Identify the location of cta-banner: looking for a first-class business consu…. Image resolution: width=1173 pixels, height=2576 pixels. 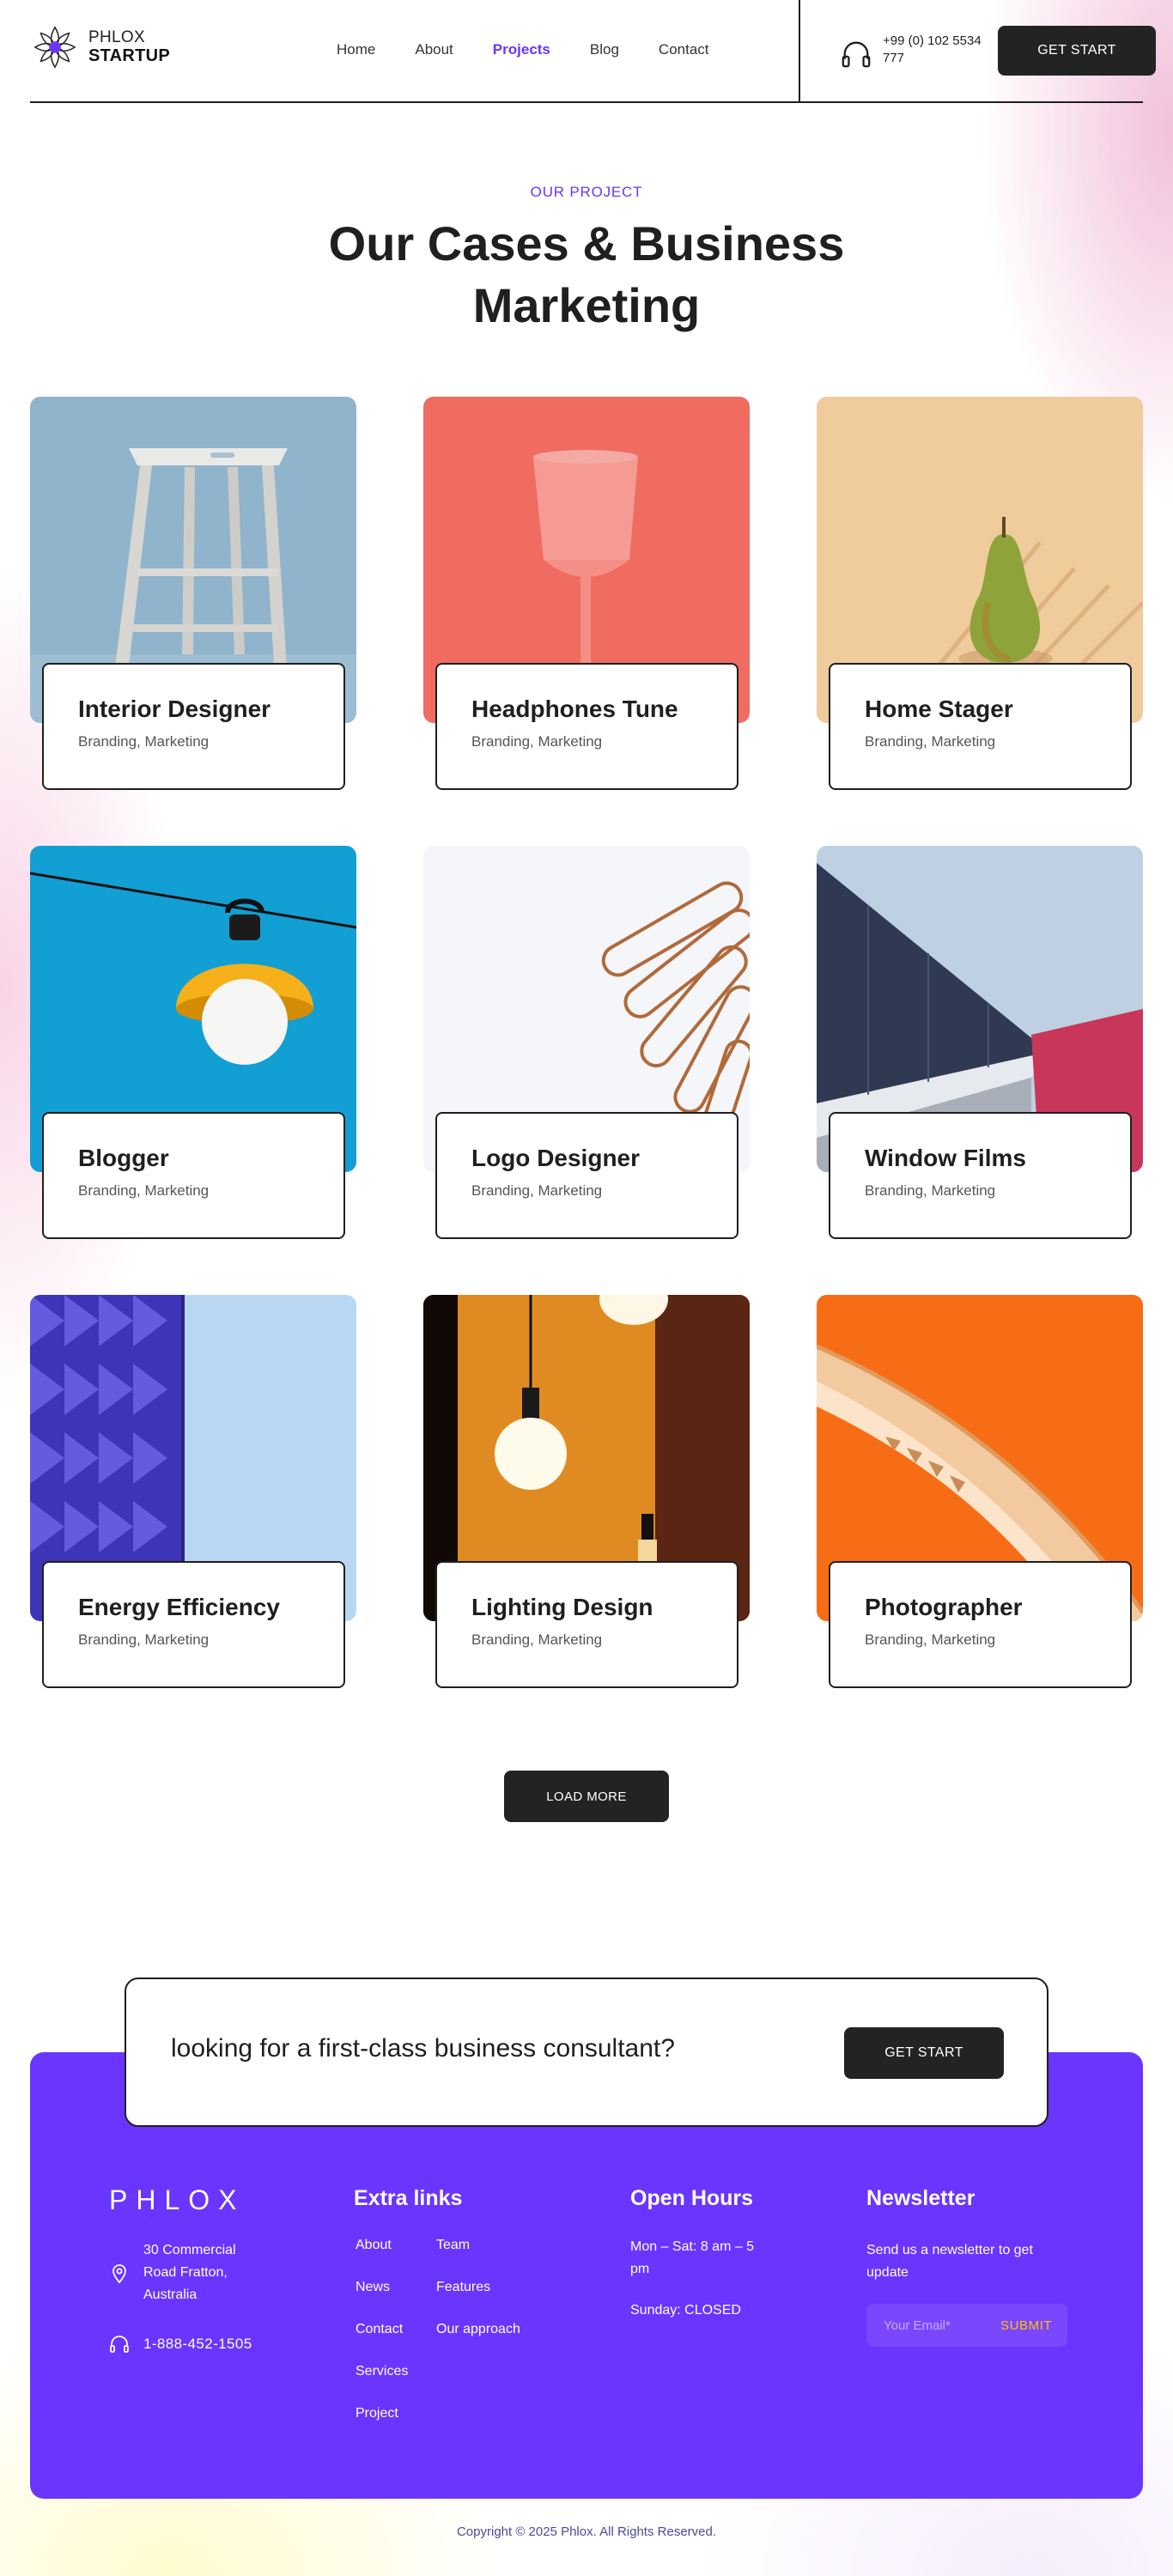
(586, 2053).